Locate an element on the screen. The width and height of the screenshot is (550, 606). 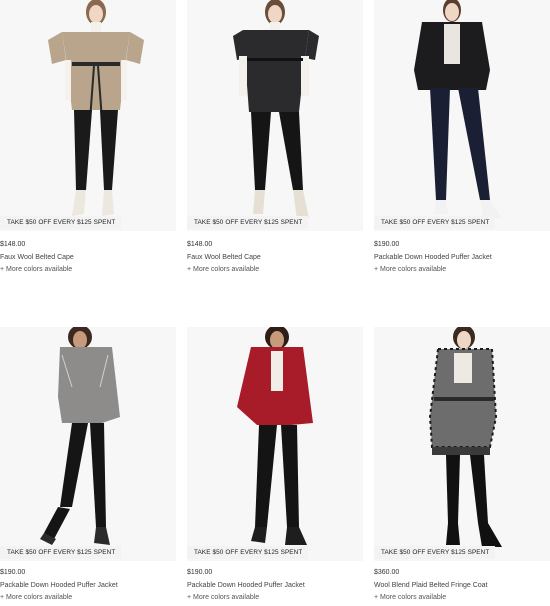
product-name: Wool Blend Plaid Belted Fringe Coat is located at coordinates (462, 585).